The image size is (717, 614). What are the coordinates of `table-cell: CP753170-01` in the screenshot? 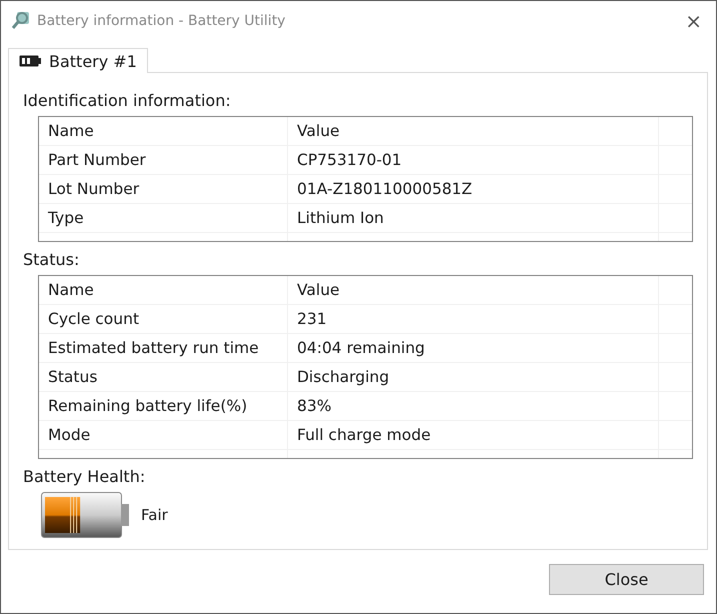 It's located at (473, 160).